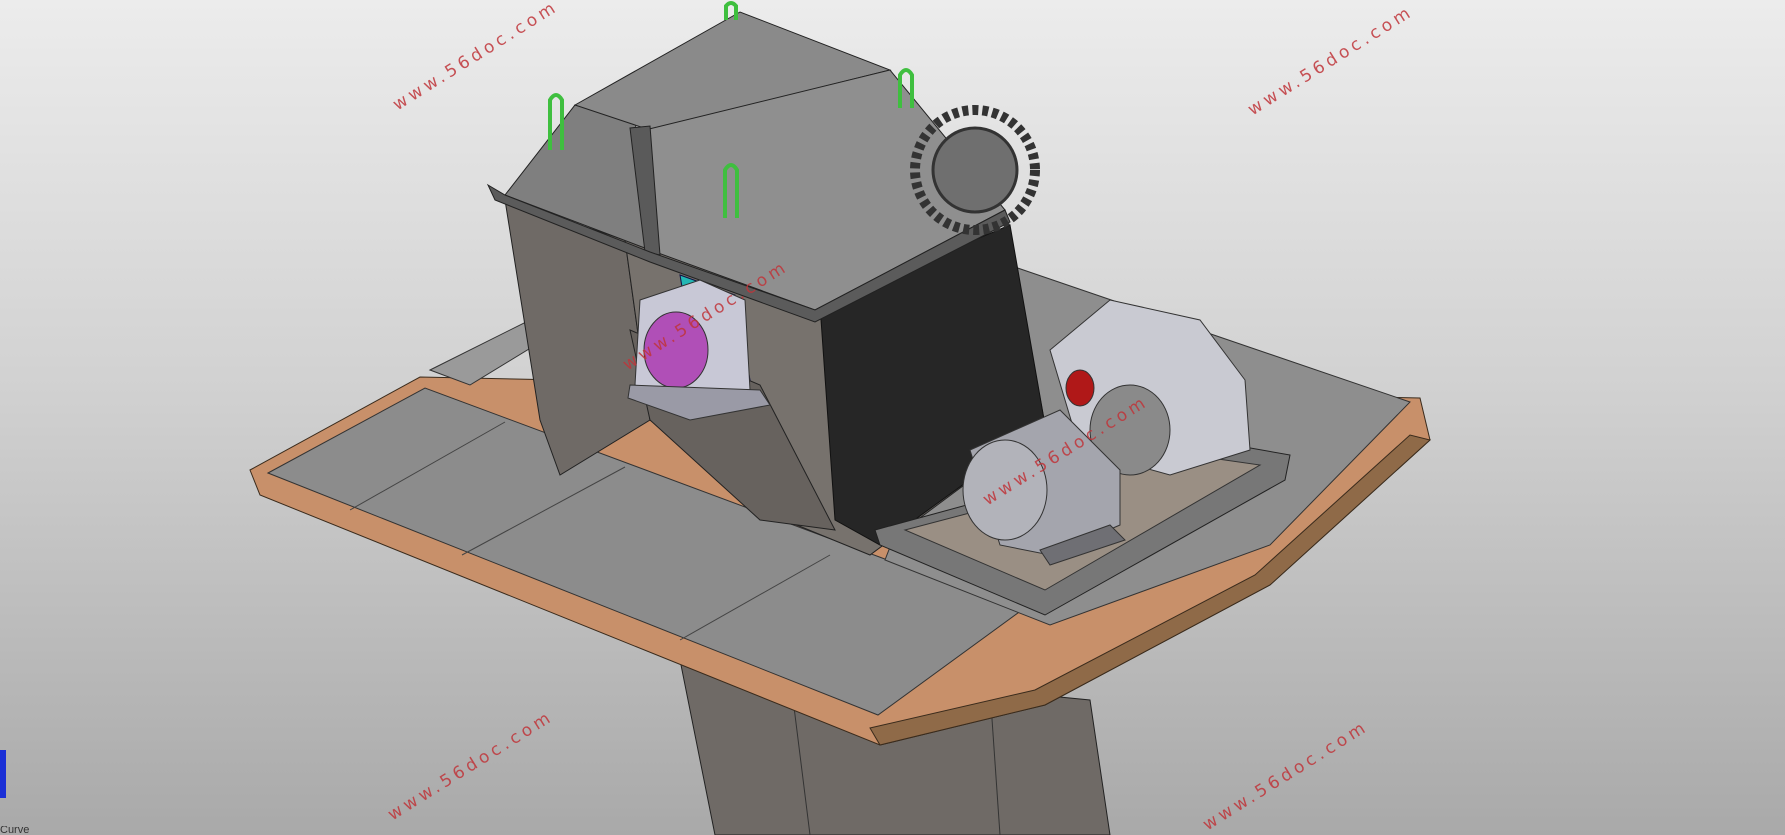  Describe the element at coordinates (15, 830) in the screenshot. I see `corner-label: Curve` at that location.